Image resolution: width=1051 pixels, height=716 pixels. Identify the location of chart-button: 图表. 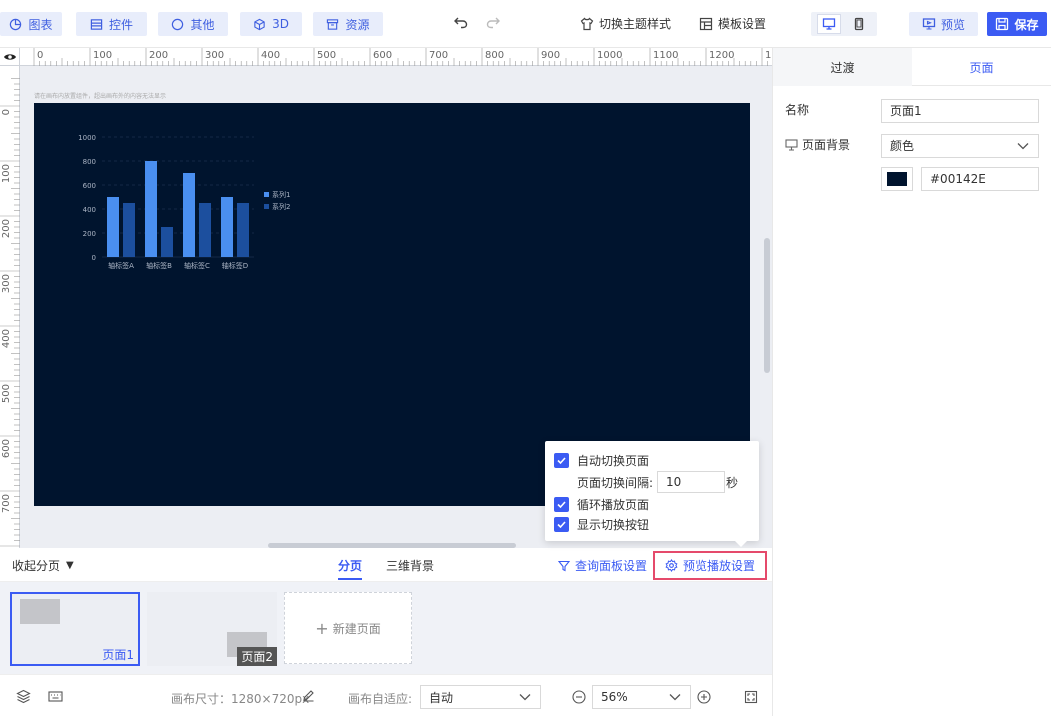
(31, 24).